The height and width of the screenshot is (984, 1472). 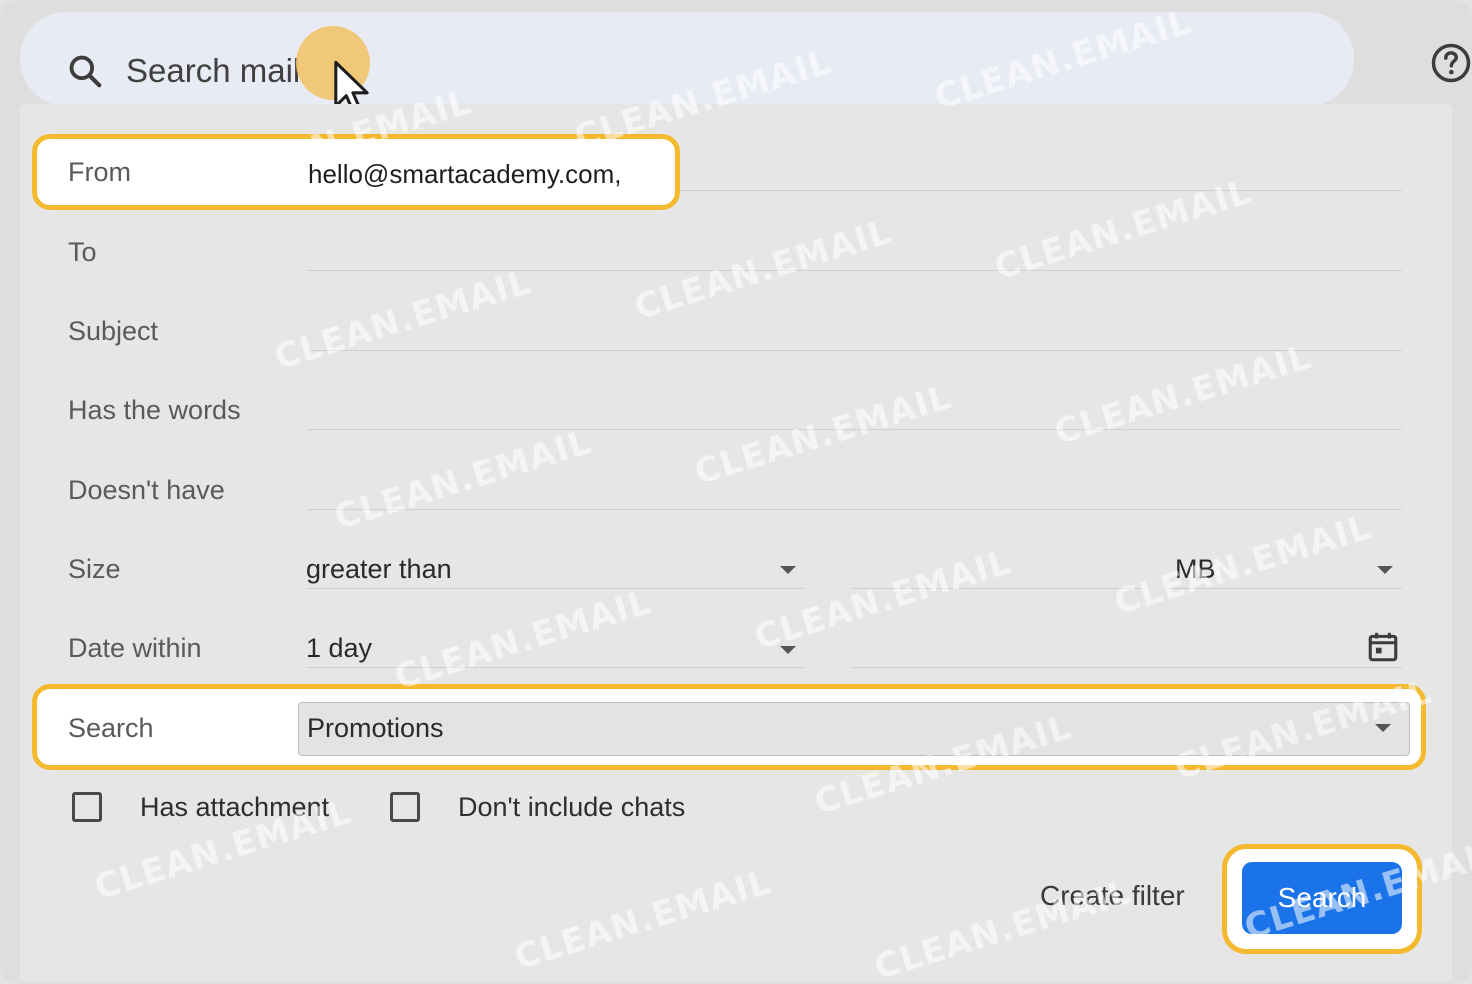 I want to click on has-attachment-checkbox, so click(x=87, y=807).